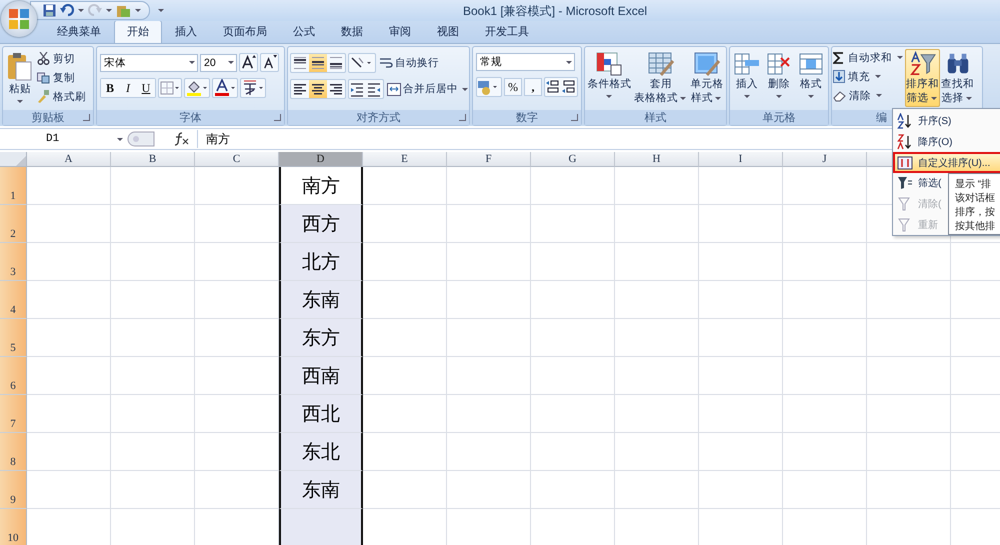 The width and height of the screenshot is (1000, 545). What do you see at coordinates (881, 118) in the screenshot?
I see `group-label: 编` at bounding box center [881, 118].